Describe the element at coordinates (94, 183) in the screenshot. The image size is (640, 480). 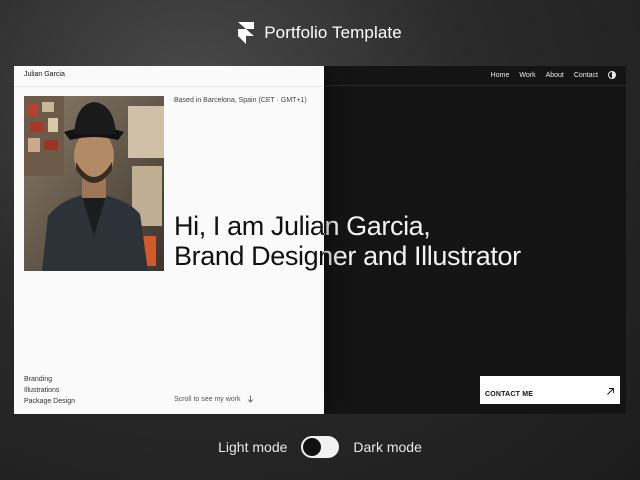
I see `profile-photo` at that location.